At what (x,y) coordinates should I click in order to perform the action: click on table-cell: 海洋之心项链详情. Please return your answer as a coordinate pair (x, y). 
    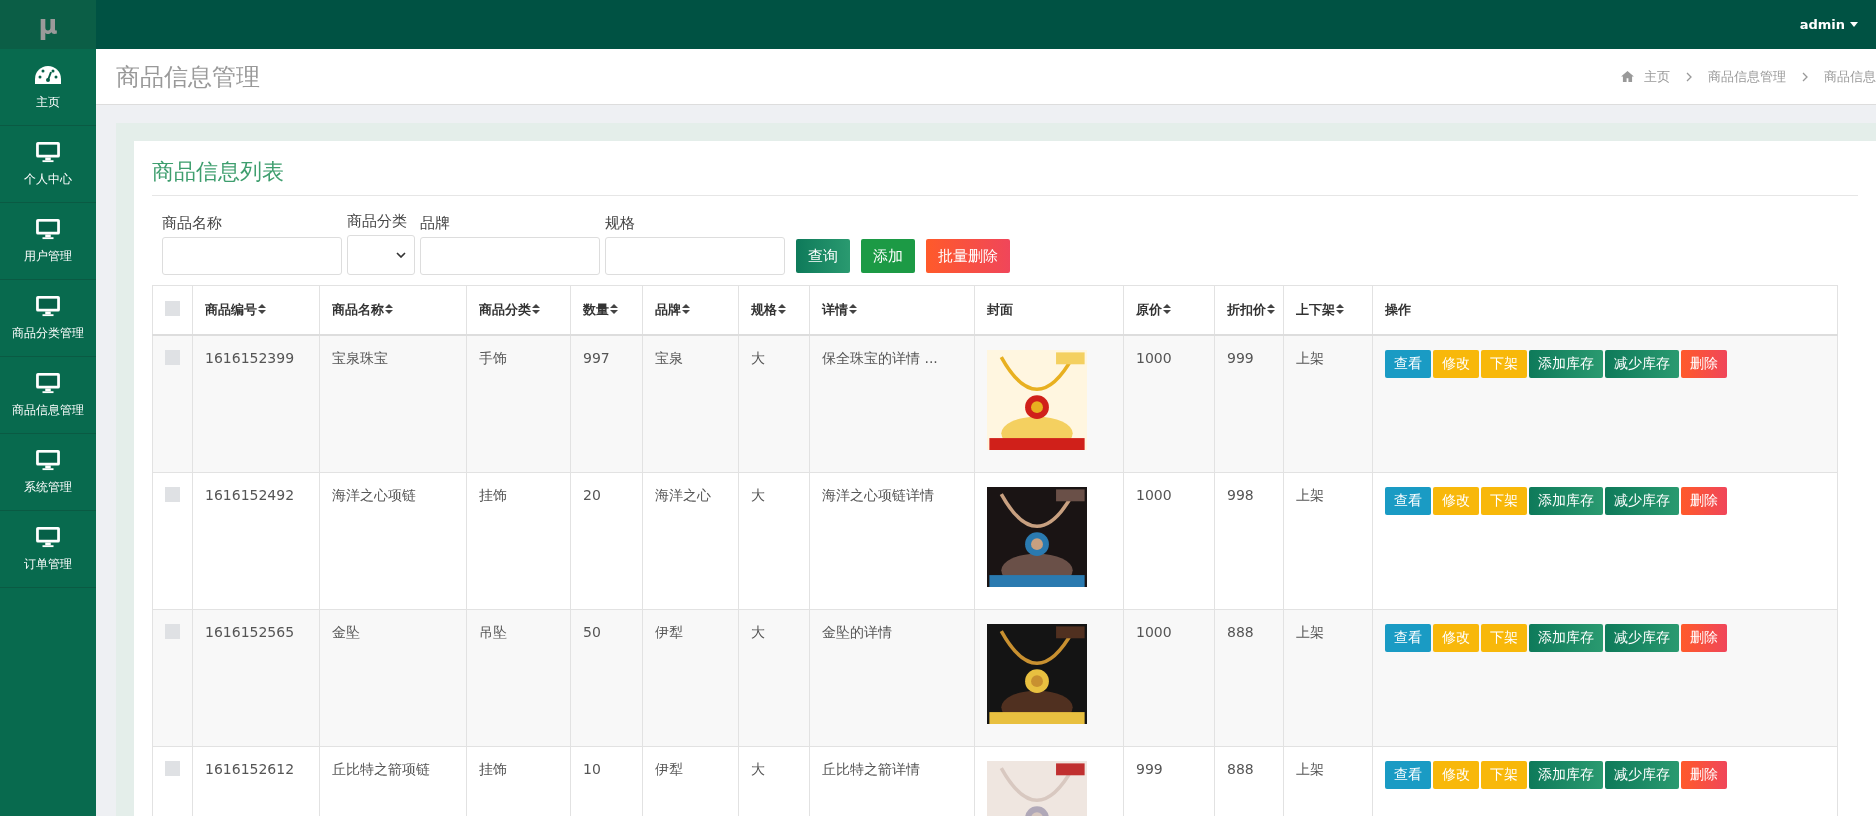
    Looking at the image, I should click on (878, 495).